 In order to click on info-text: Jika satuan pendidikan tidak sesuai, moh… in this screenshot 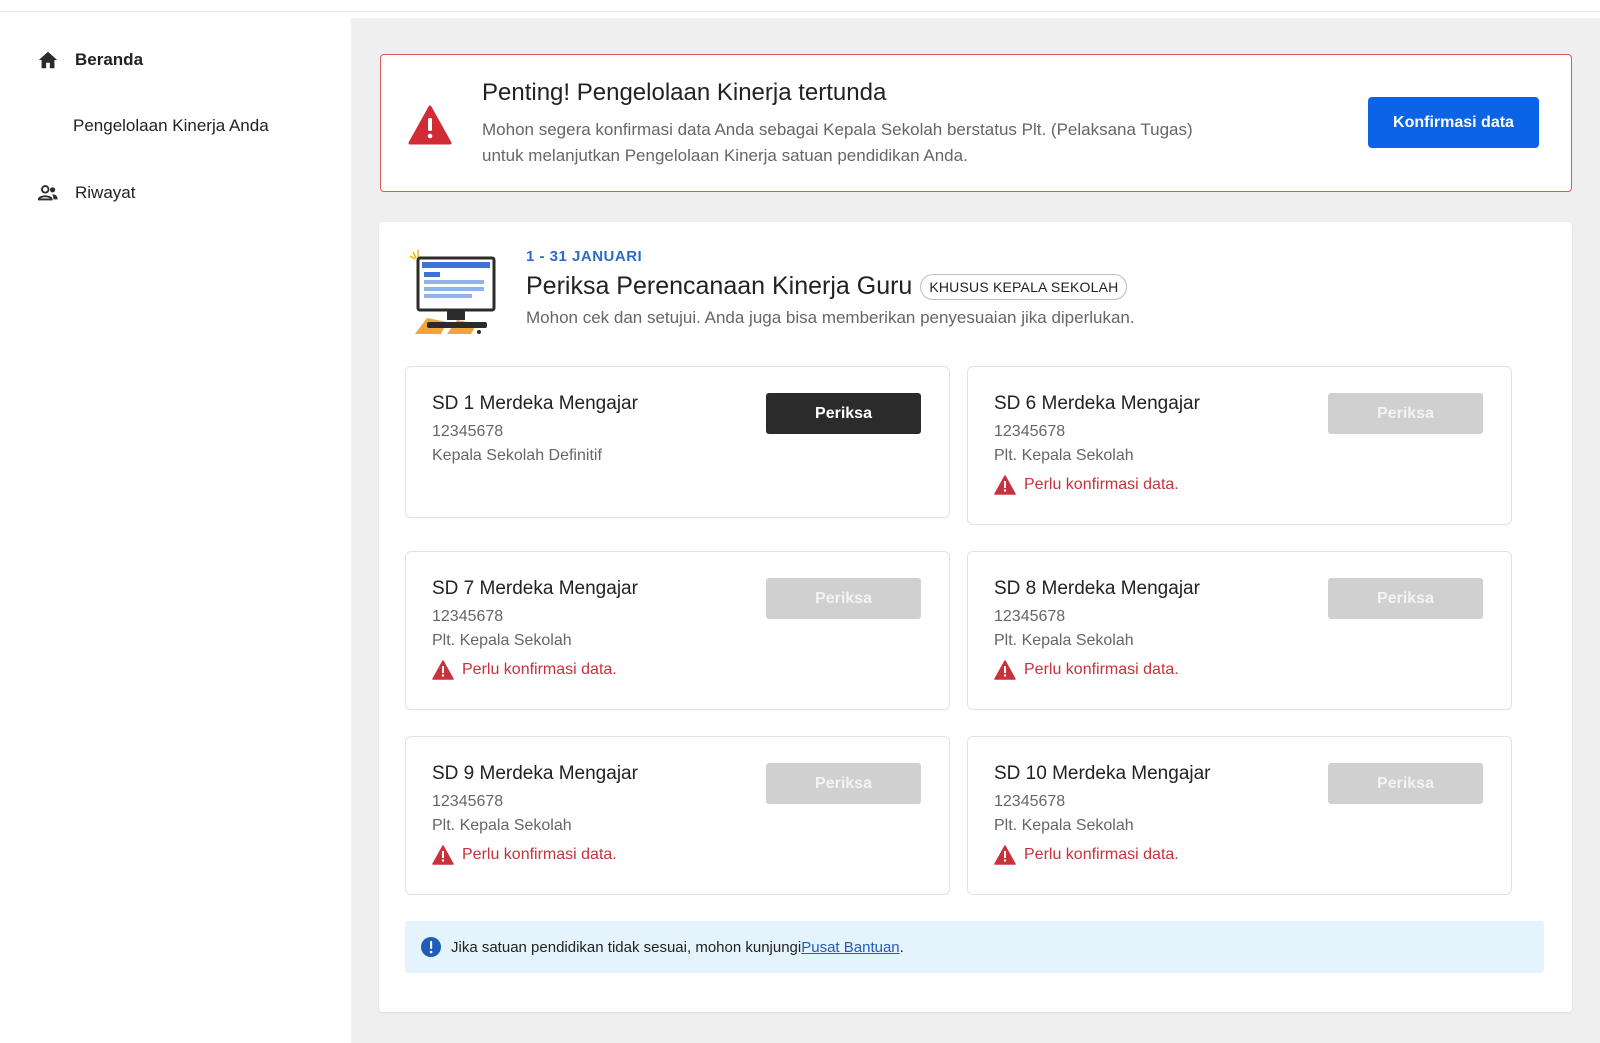, I will do `click(626, 947)`.